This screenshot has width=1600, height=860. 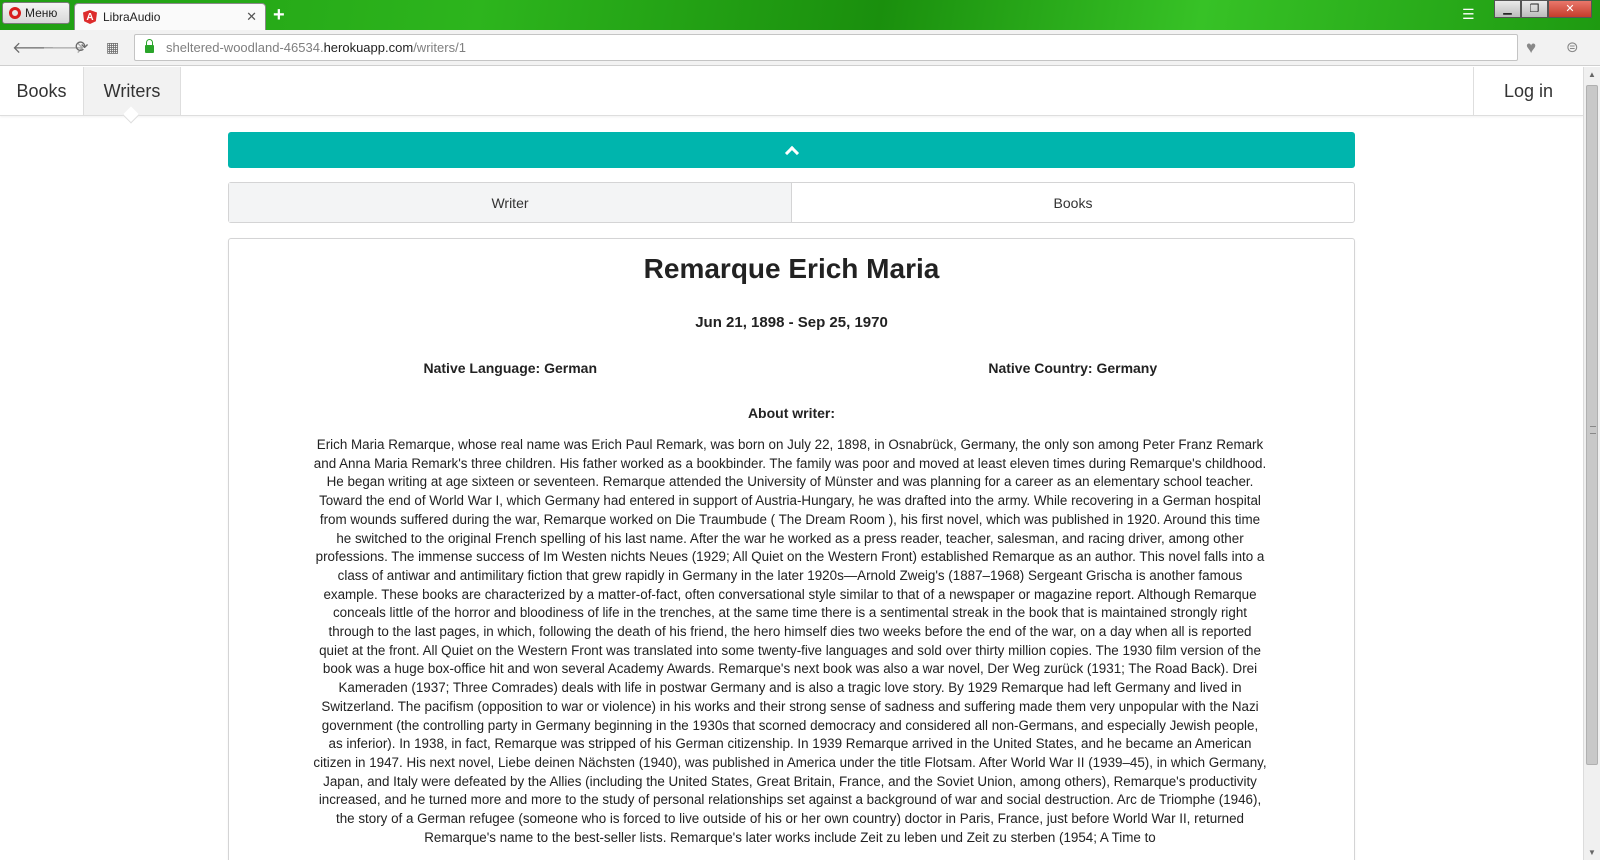 What do you see at coordinates (1073, 202) in the screenshot?
I see `tab-books: Books` at bounding box center [1073, 202].